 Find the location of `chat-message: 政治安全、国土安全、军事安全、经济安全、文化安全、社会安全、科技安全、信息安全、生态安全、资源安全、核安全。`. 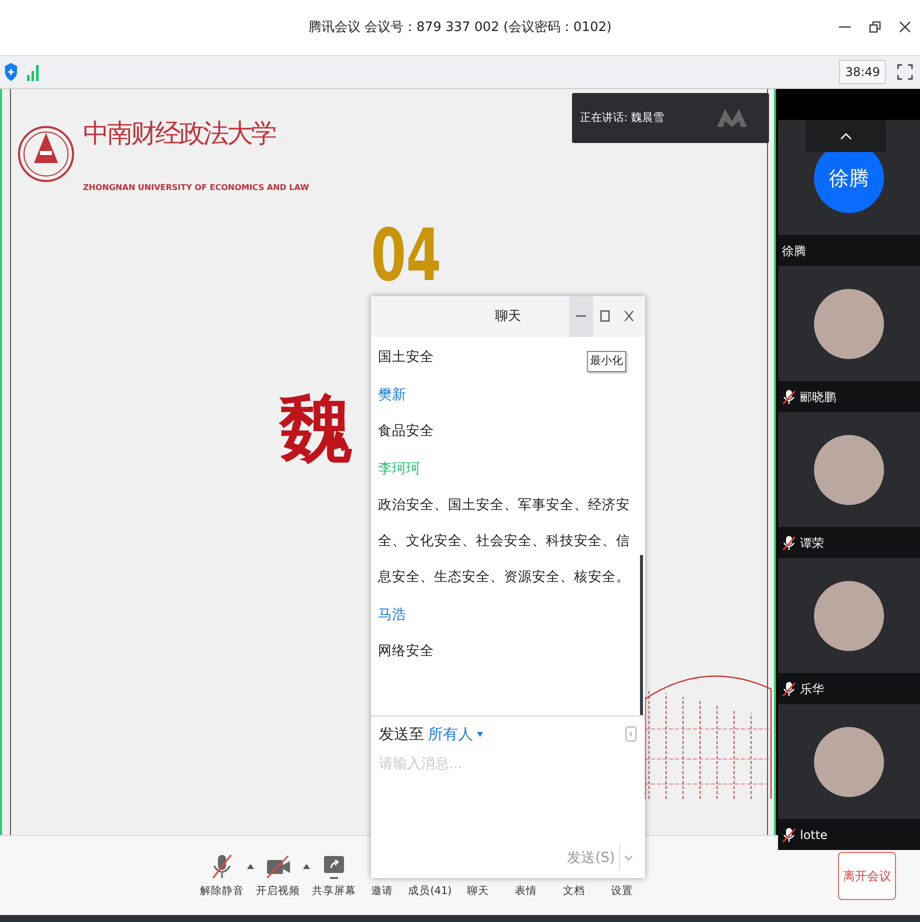

chat-message: 政治安全、国土安全、军事安全、经济安全、文化安全、社会安全、科技安全、信息安全、生态安全、资源安全、核安全。 is located at coordinates (504, 541).